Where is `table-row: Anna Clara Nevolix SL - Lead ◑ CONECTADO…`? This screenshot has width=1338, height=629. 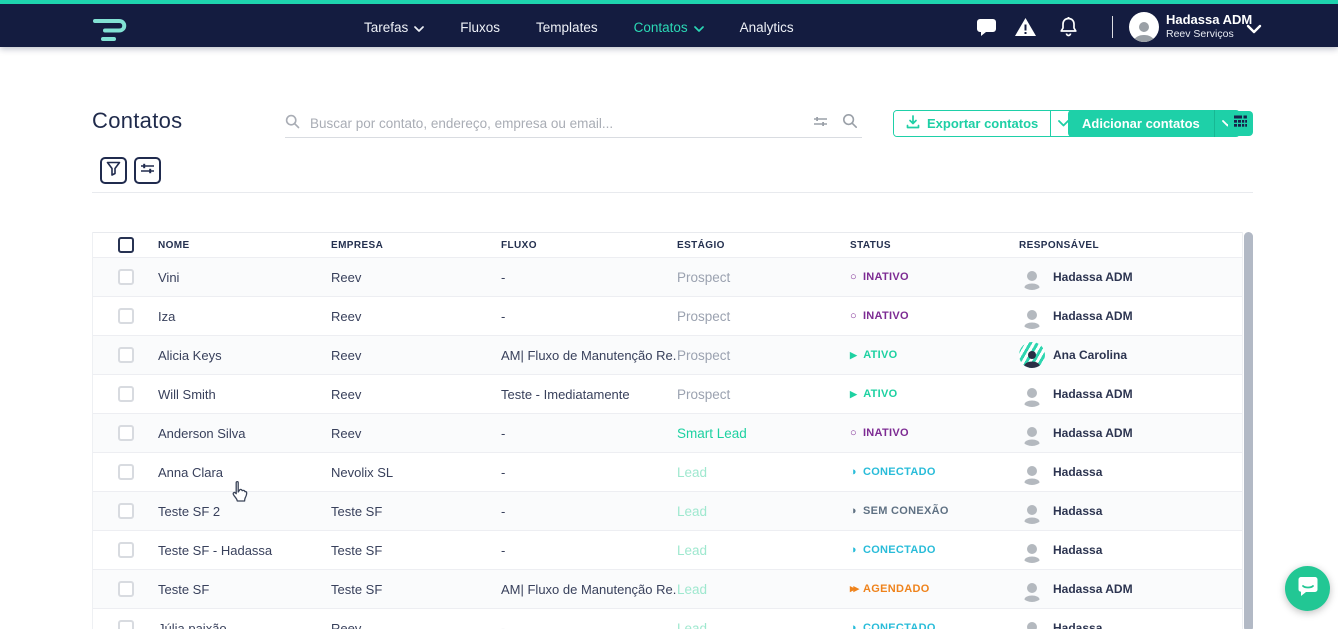
table-row: Anna Clara Nevolix SL - Lead ◑ CONECTADO… is located at coordinates (667, 472).